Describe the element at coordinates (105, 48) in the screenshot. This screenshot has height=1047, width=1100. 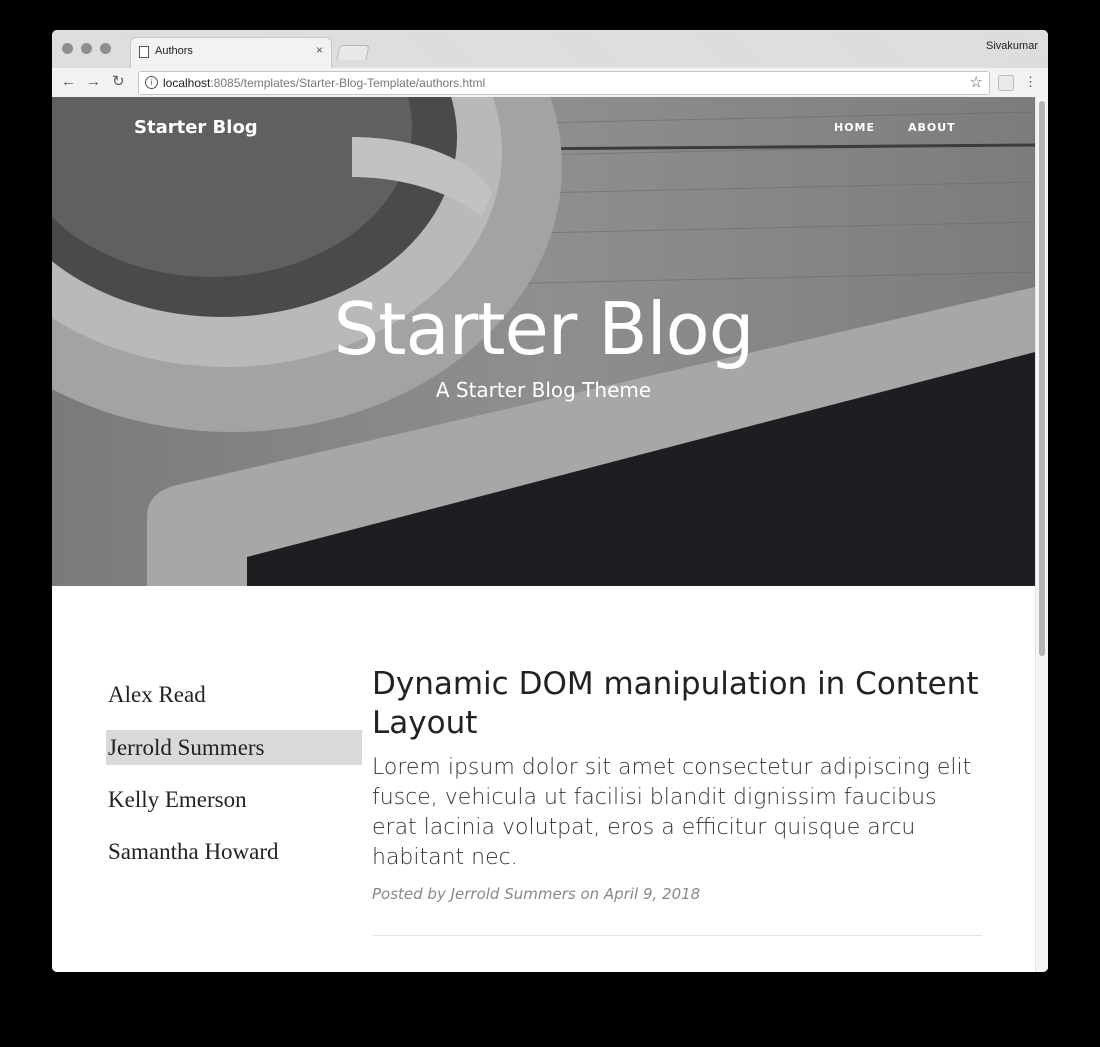
I see `zoom-window-button` at that location.